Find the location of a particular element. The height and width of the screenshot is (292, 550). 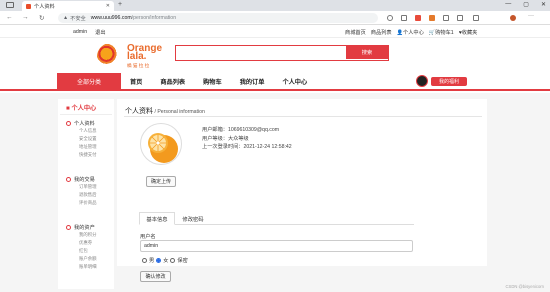

main-navigation: 全部分类 首页 商品列表 购物车 我的订单 个人中心 我的福利 is located at coordinates (275, 82).